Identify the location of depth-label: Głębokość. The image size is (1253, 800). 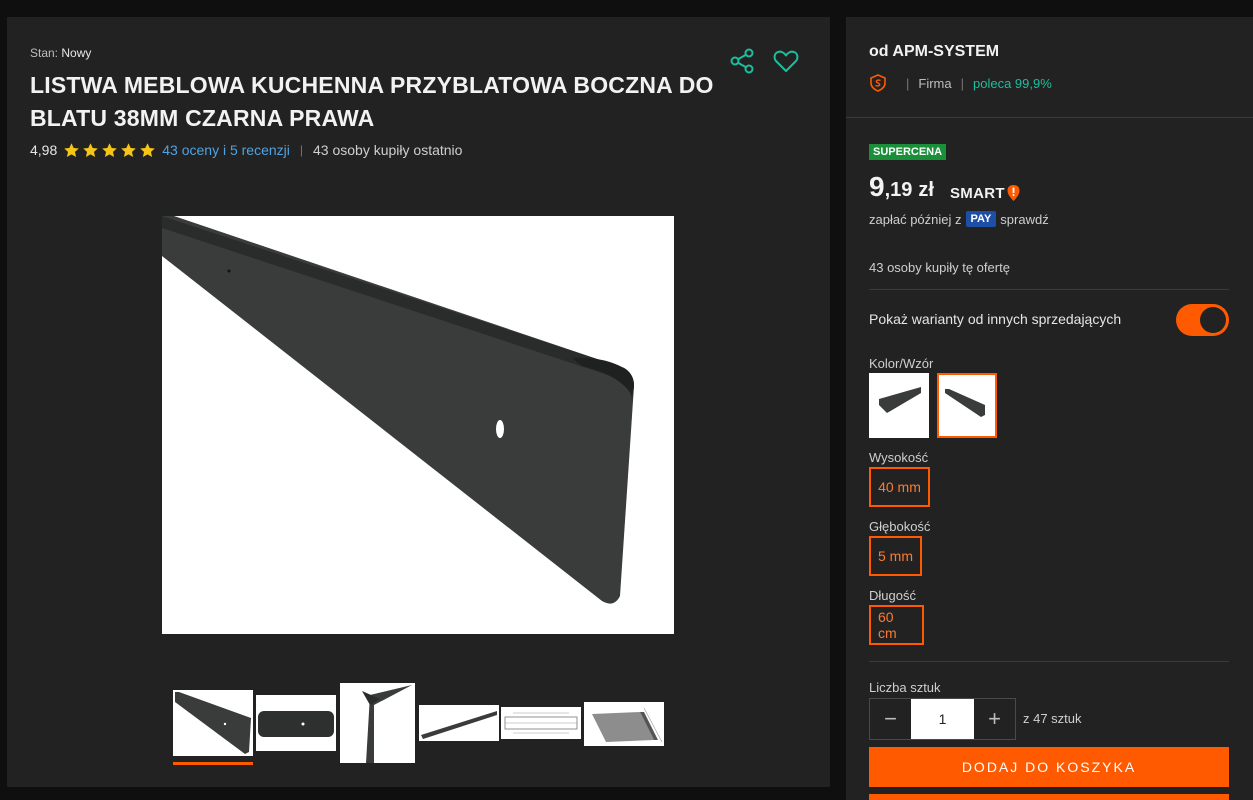
(900, 526).